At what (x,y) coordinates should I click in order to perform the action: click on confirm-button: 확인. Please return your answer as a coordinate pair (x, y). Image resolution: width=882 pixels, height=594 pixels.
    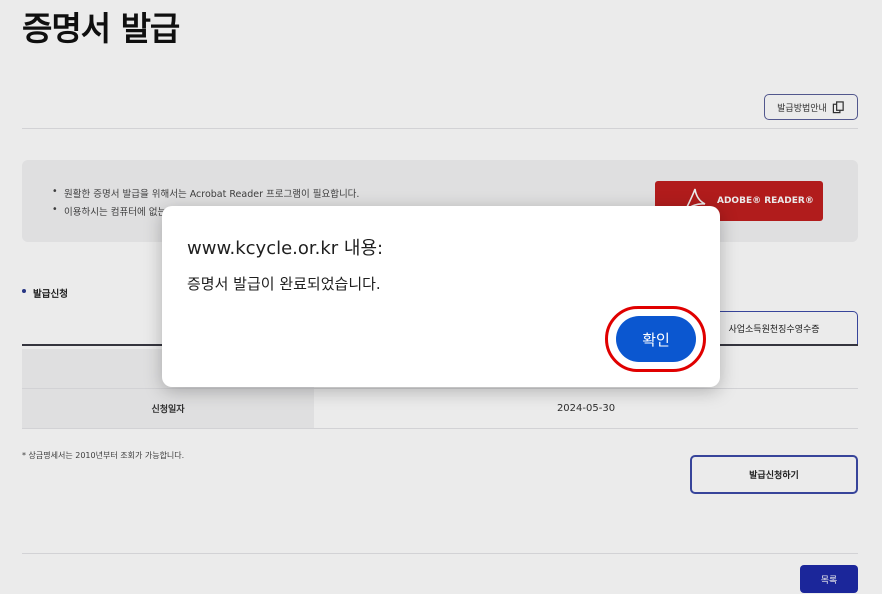
    Looking at the image, I should click on (656, 339).